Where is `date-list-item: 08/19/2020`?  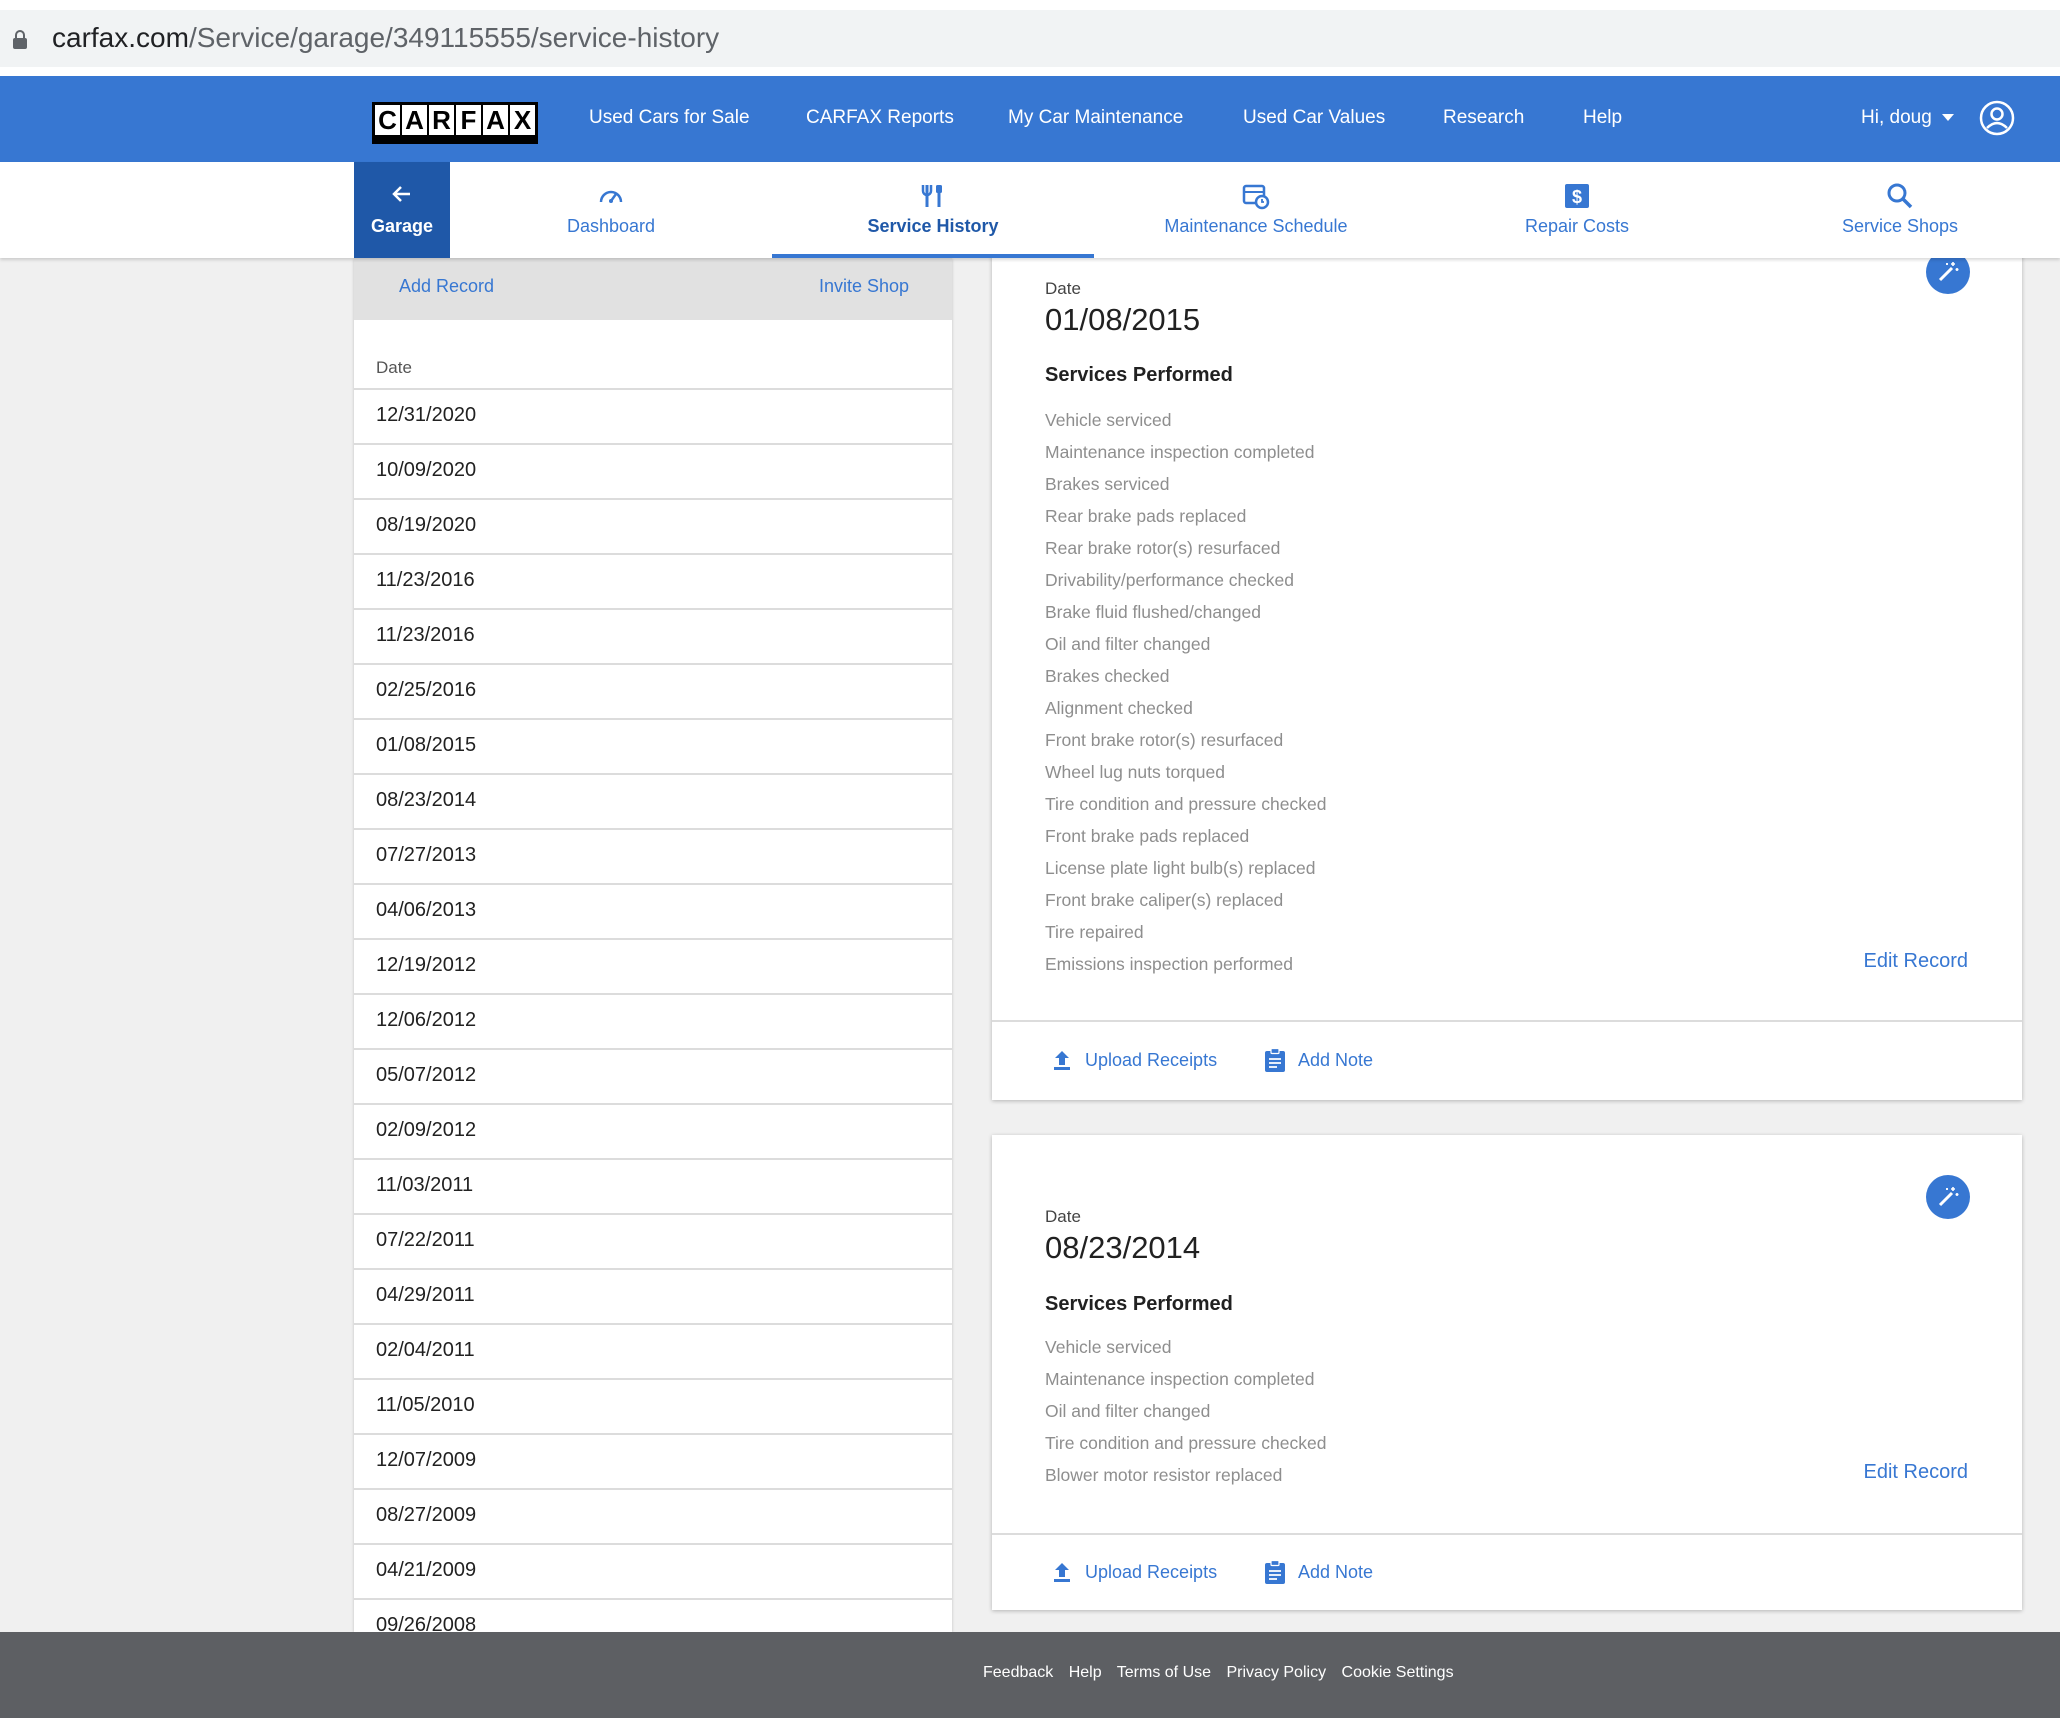 date-list-item: 08/19/2020 is located at coordinates (653, 525).